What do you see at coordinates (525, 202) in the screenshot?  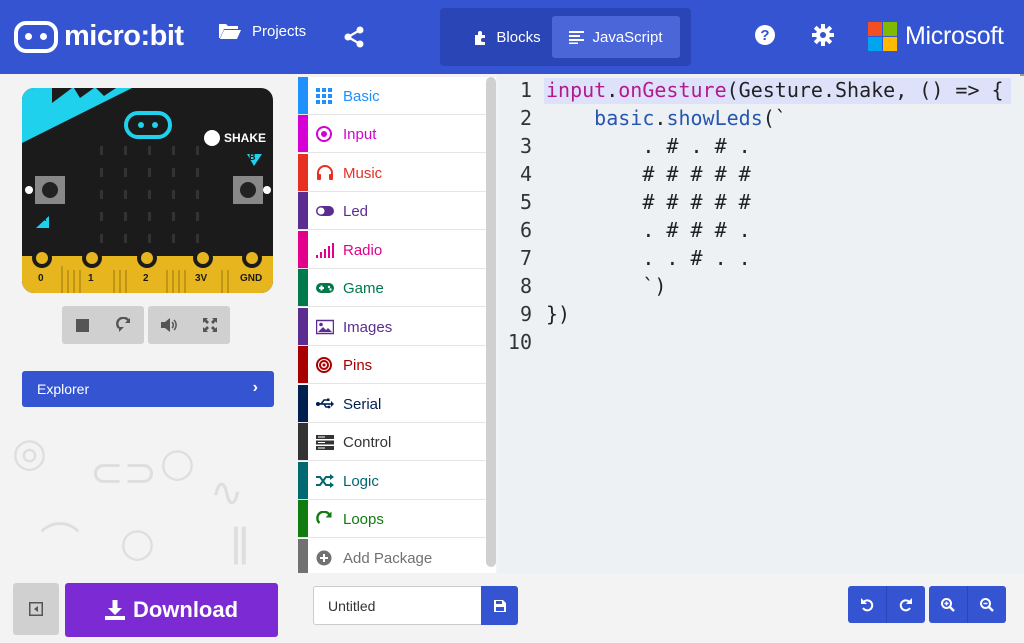 I see `line-number: 5` at bounding box center [525, 202].